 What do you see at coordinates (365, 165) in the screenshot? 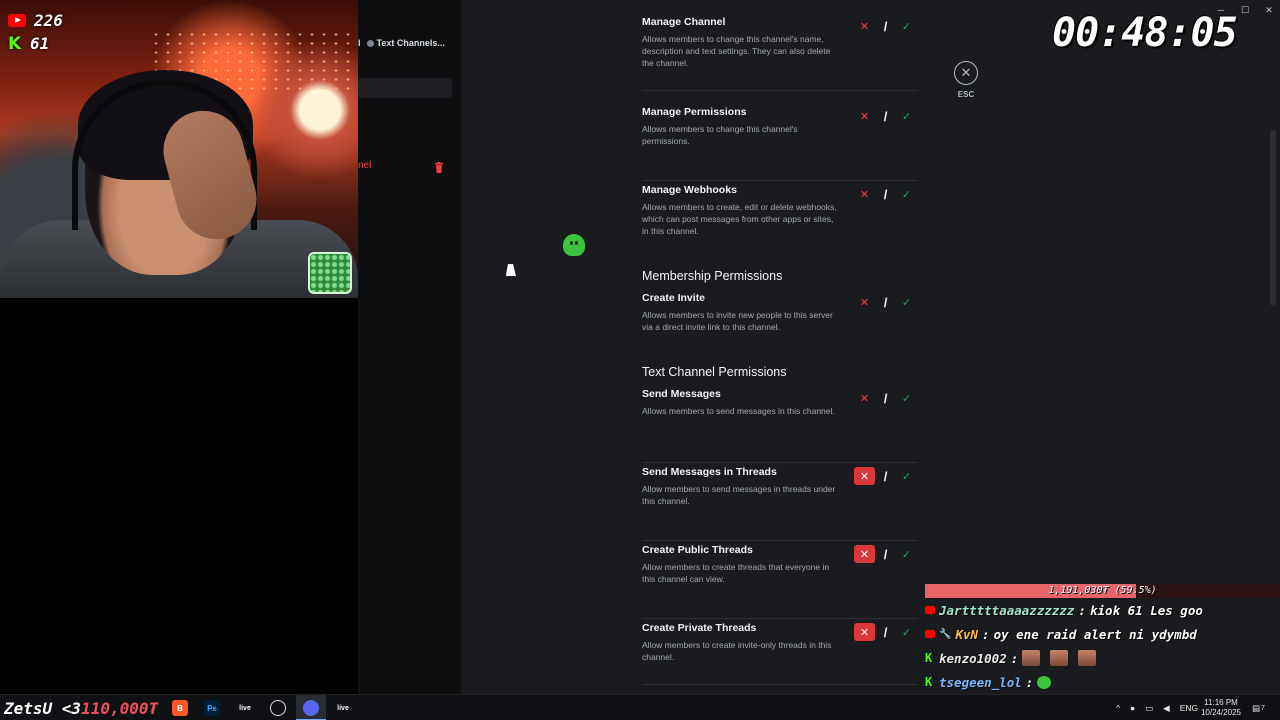
I see `sidebar-item-label: nel` at bounding box center [365, 165].